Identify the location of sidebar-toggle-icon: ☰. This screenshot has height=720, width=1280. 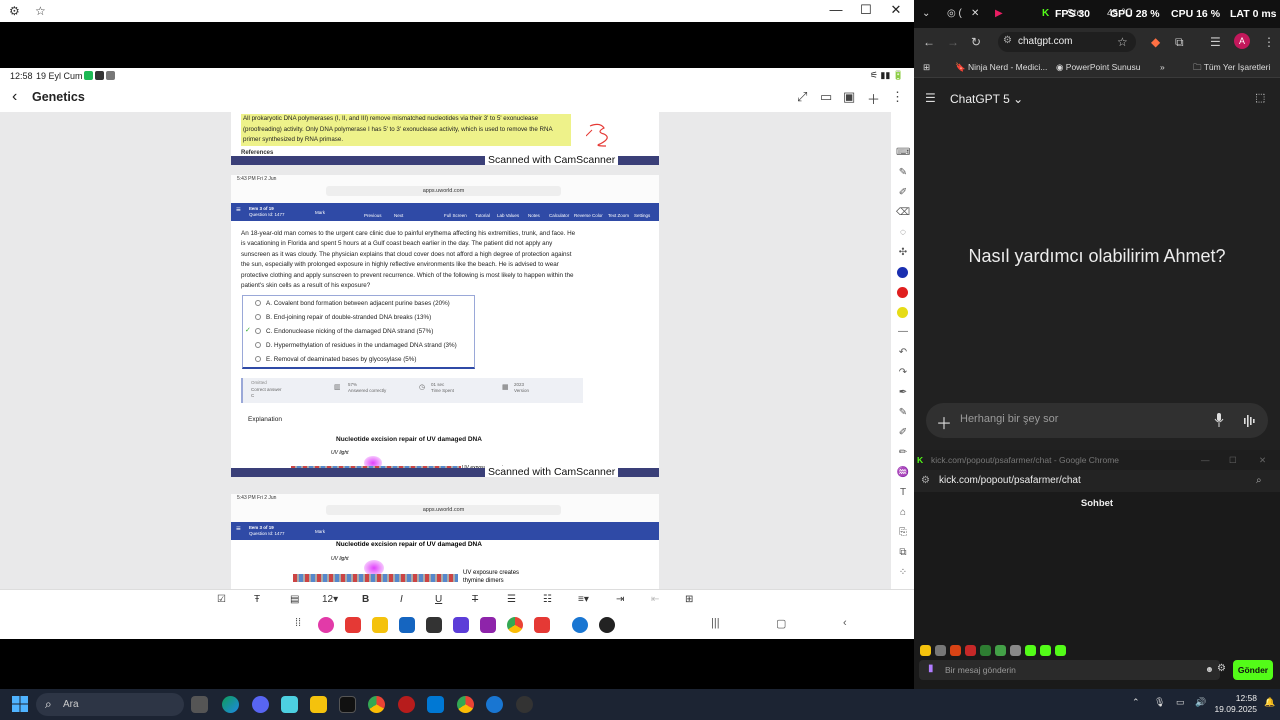
(930, 98).